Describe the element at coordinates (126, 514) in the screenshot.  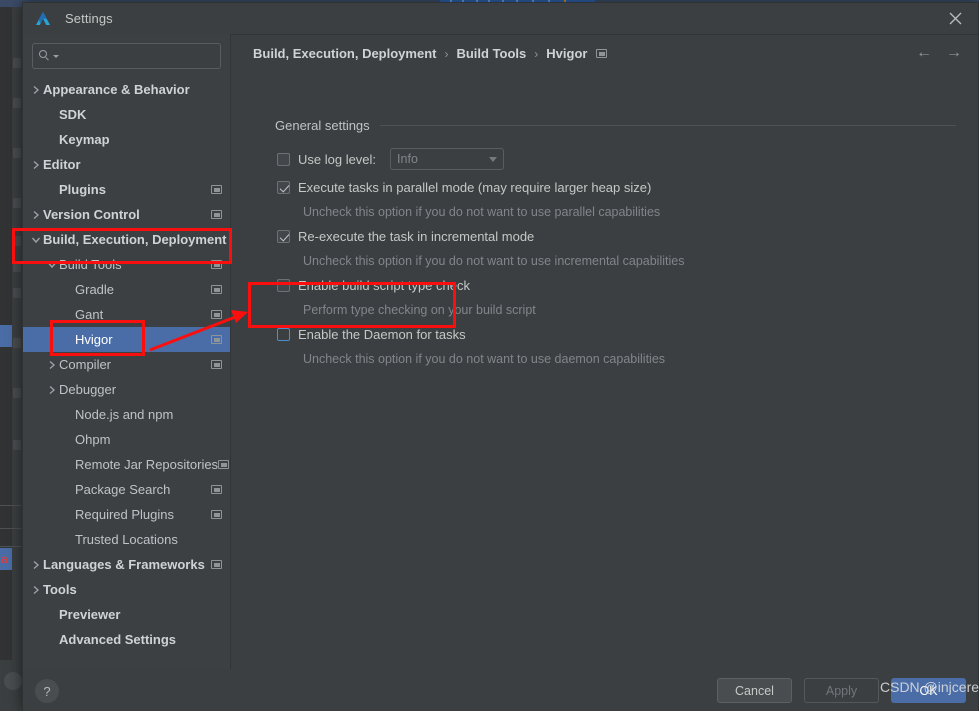
I see `sidebar-item-required-plugins: Required Plugins` at that location.